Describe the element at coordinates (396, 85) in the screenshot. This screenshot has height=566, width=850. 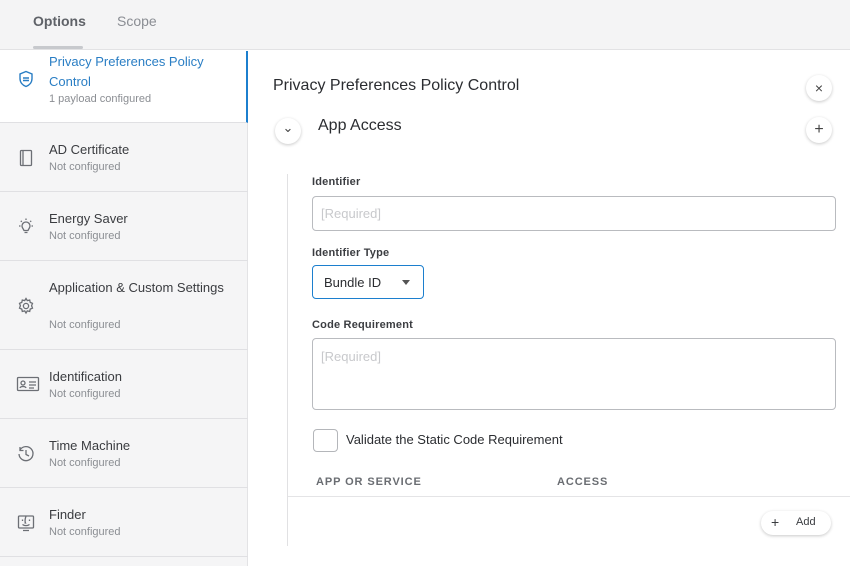
I see `page-title: Privacy Preferences Policy Control` at that location.